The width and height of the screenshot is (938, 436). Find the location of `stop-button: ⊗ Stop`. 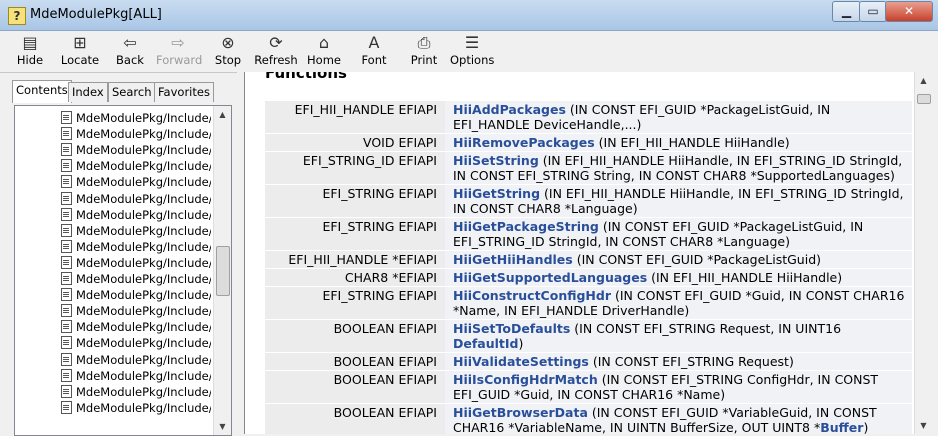

stop-button: ⊗ Stop is located at coordinates (228, 52).